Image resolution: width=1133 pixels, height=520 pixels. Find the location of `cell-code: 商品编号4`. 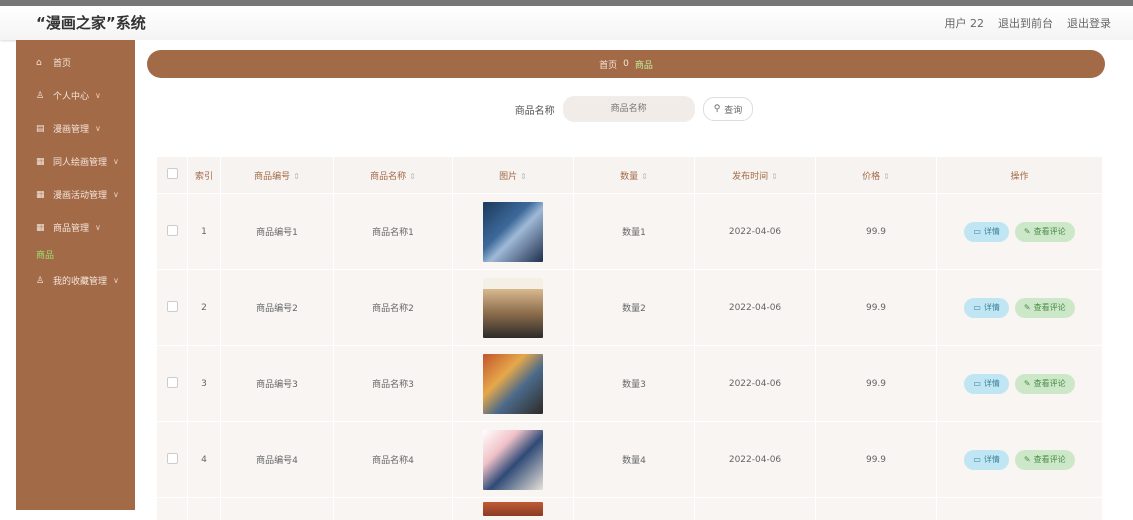

cell-code: 商品编号4 is located at coordinates (277, 460).